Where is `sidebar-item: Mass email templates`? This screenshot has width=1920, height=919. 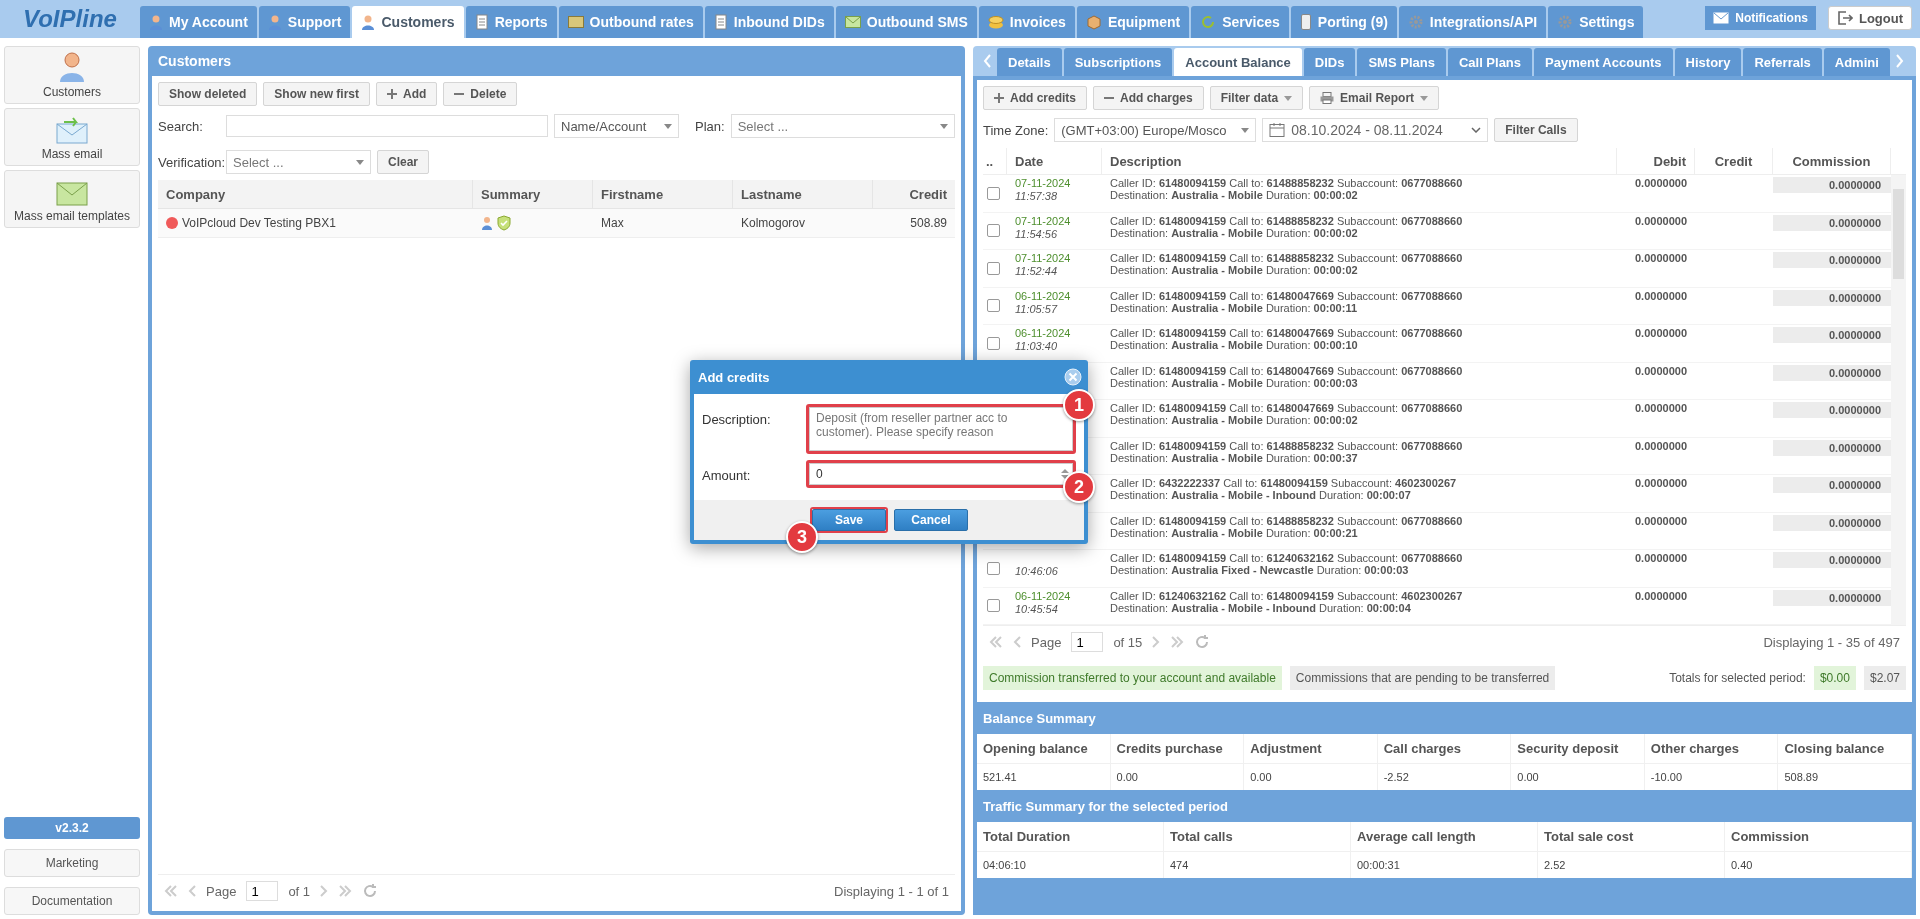 sidebar-item: Mass email templates is located at coordinates (72, 199).